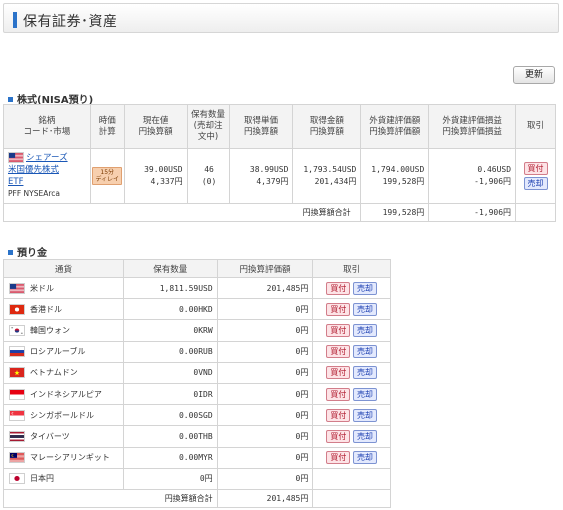 Image resolution: width=563 pixels, height=510 pixels. I want to click on currency-name: シンガポールドル, so click(62, 415).